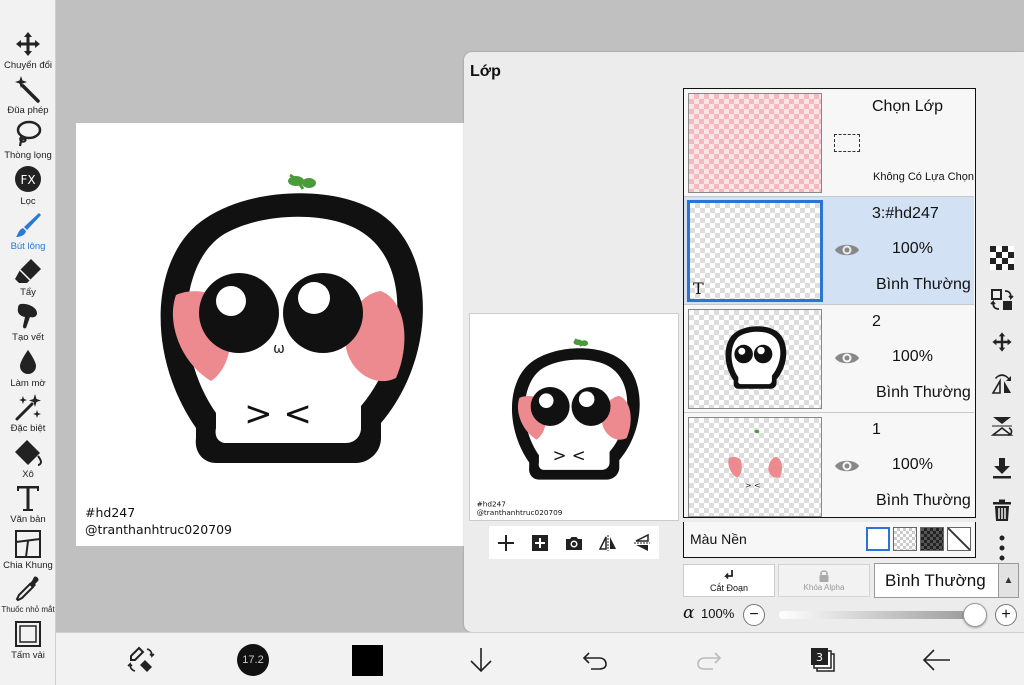 The height and width of the screenshot is (685, 1024). I want to click on swap-icon, so click(1002, 299).